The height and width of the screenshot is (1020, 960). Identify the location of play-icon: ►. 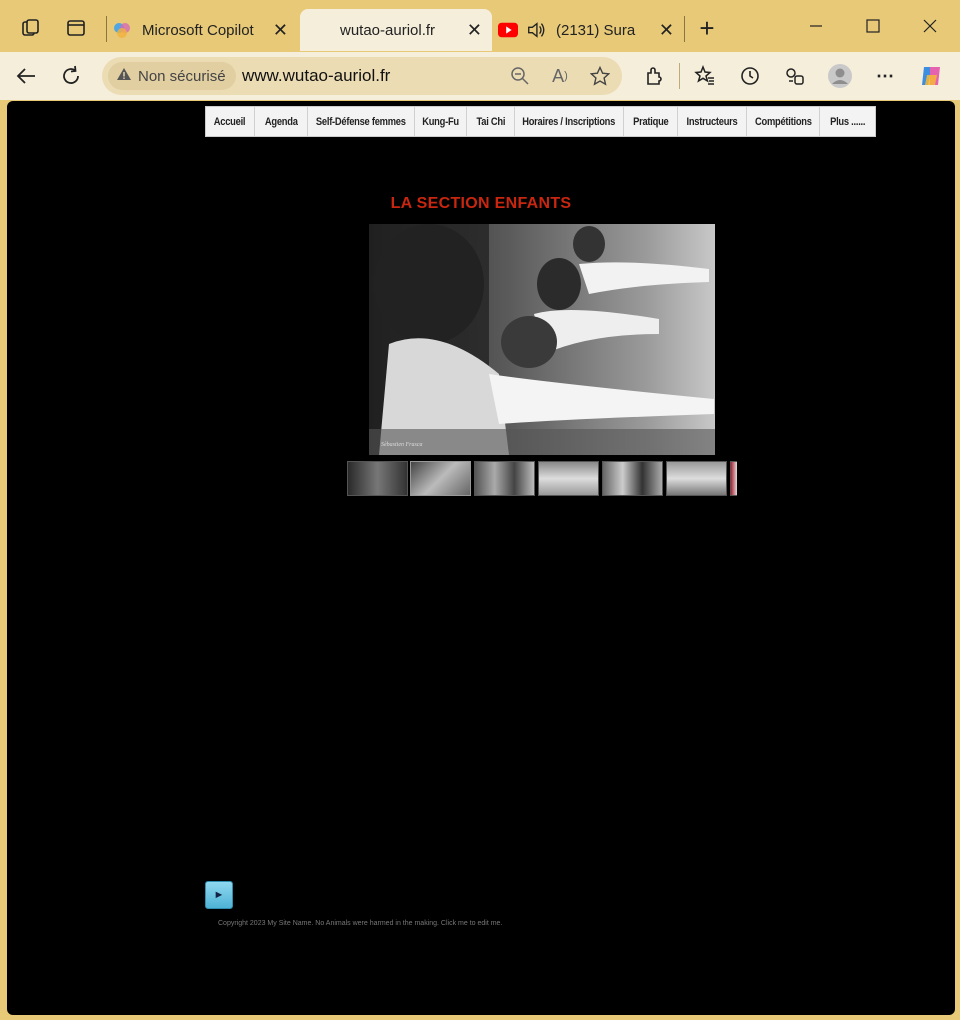
(219, 895).